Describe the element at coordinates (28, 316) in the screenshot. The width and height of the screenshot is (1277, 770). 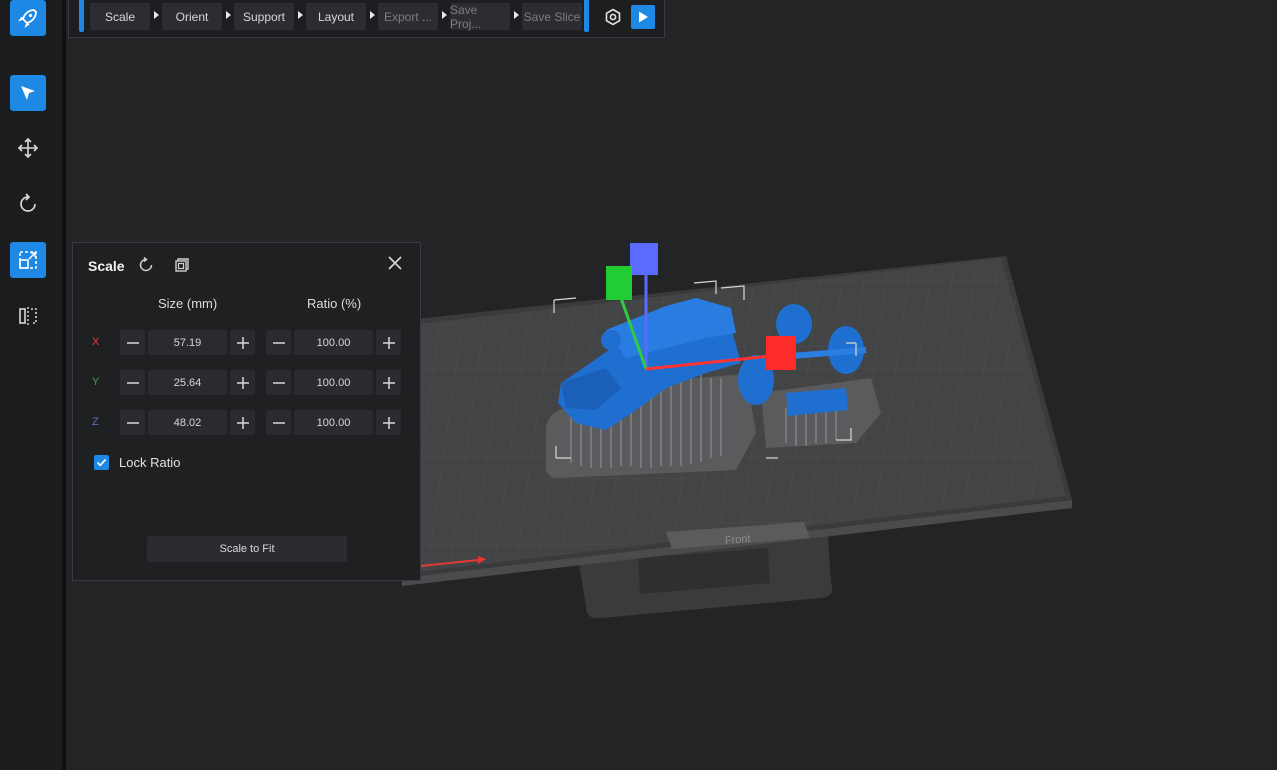
I see `mirror-icon` at that location.